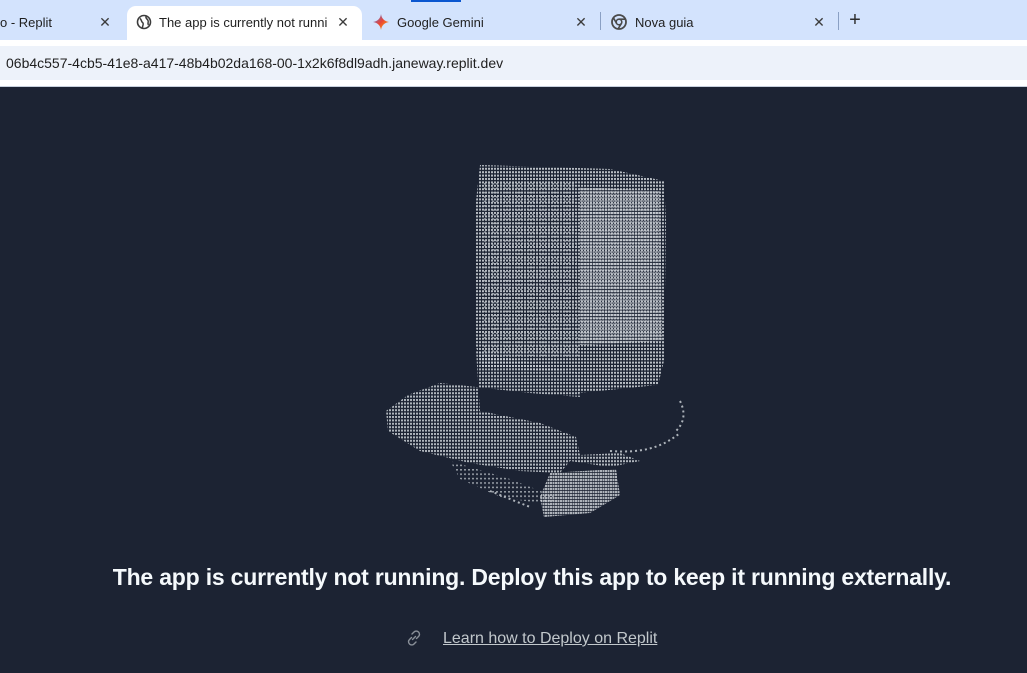  Describe the element at coordinates (381, 22) in the screenshot. I see `gemini-sparkle-icon` at that location.